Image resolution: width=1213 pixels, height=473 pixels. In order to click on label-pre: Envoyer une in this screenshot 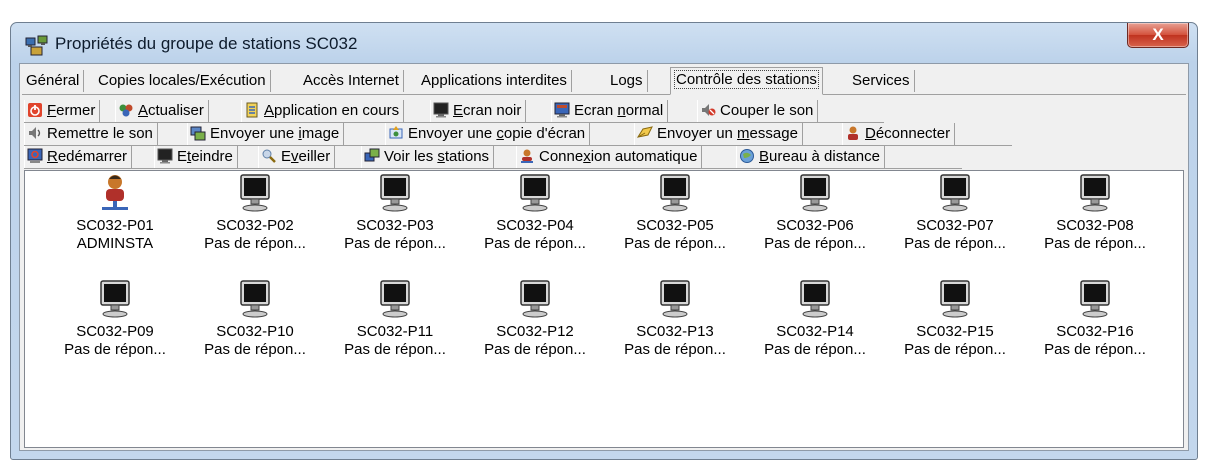, I will do `click(452, 133)`.